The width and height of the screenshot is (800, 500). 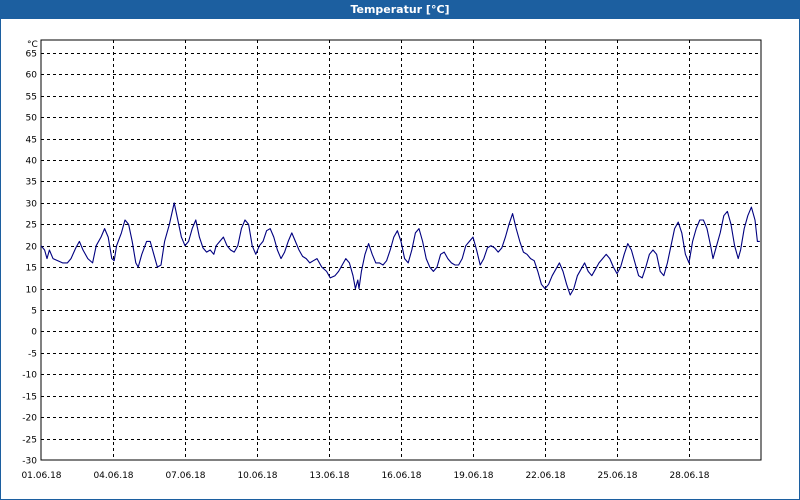 What do you see at coordinates (689, 476) in the screenshot?
I see `x-tick-label: 28.06.18` at bounding box center [689, 476].